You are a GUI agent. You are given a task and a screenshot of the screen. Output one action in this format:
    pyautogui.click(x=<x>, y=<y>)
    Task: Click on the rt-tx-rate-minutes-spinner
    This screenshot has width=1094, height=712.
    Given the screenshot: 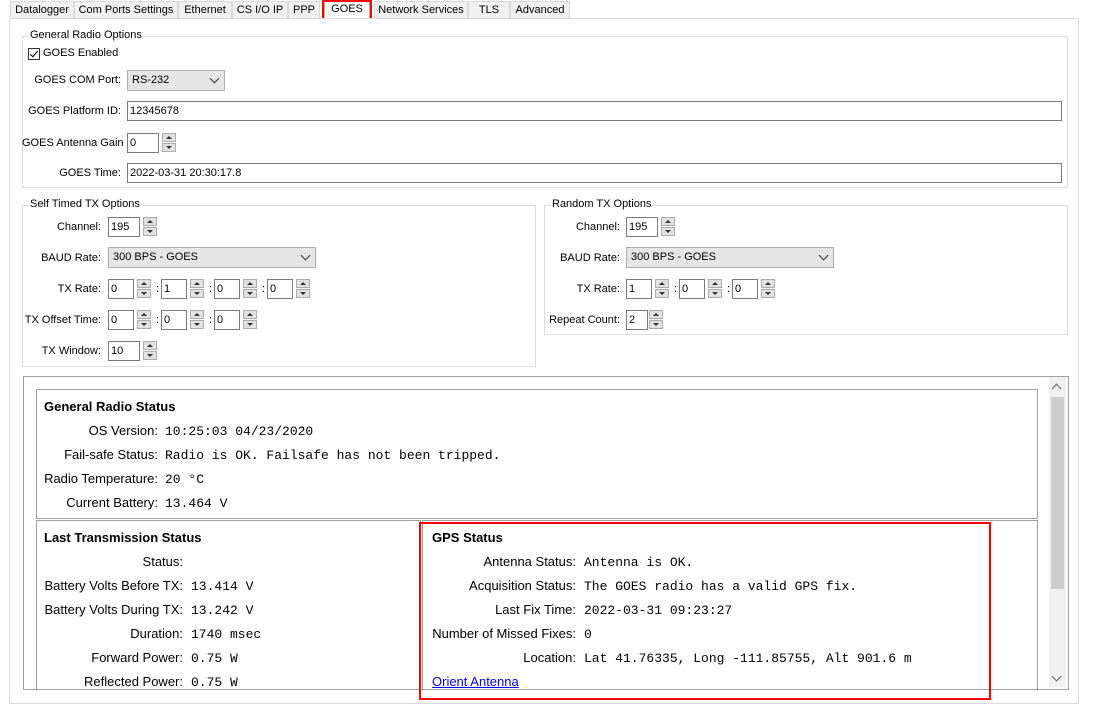 What is the action you would take?
    pyautogui.click(x=715, y=289)
    